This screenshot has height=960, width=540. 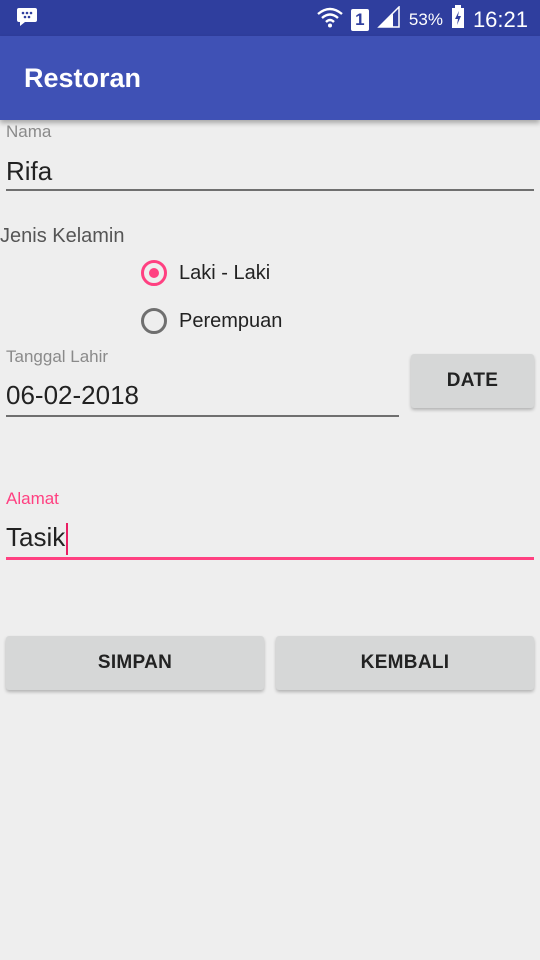 What do you see at coordinates (330, 20) in the screenshot?
I see `wifi-icon` at bounding box center [330, 20].